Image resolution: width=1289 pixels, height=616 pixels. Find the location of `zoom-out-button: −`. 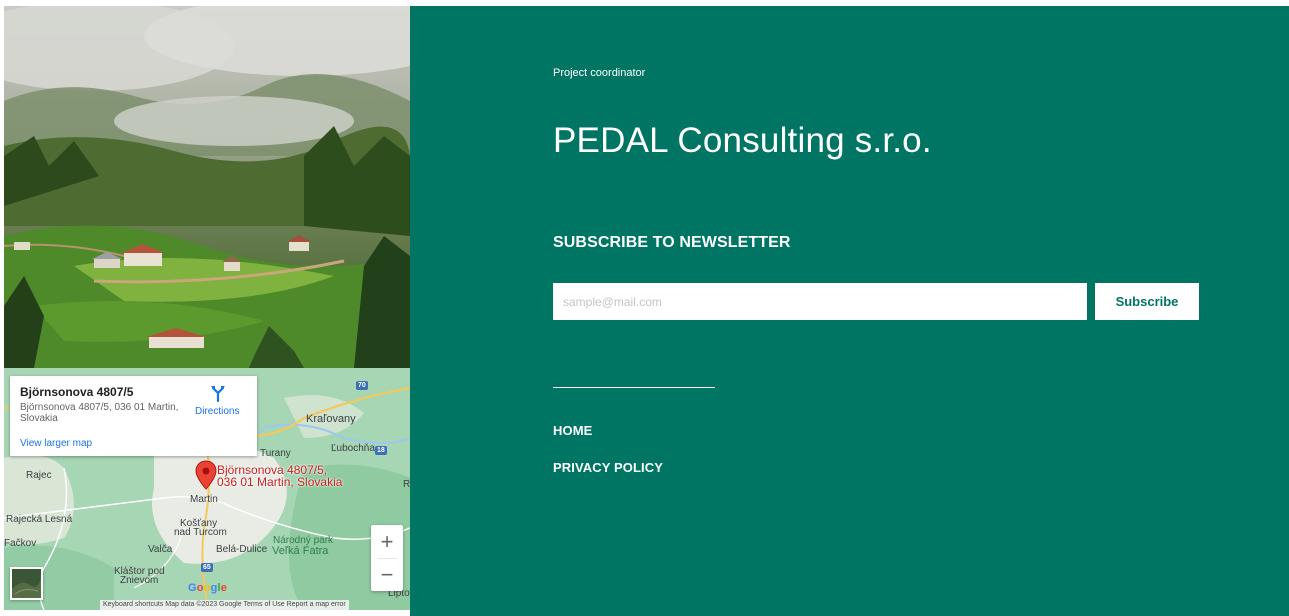

zoom-out-button: − is located at coordinates (387, 574).